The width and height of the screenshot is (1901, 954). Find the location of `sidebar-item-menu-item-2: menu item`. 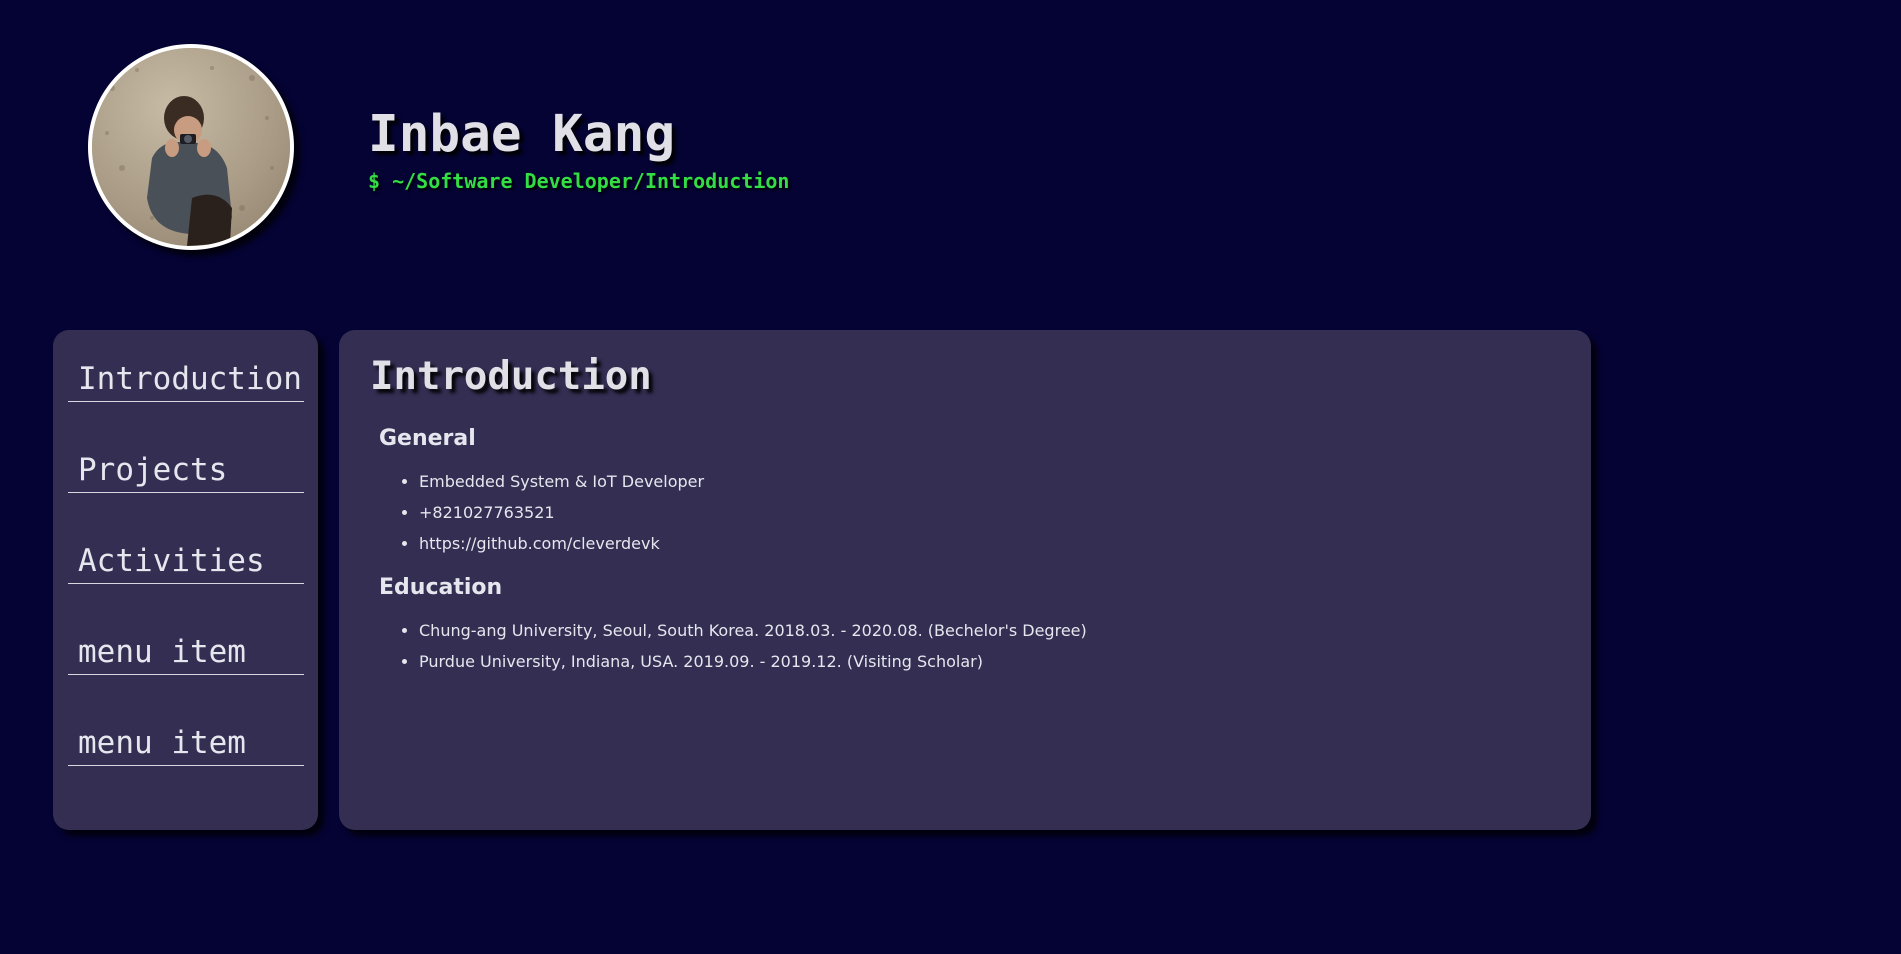

sidebar-item-menu-item-2: menu item is located at coordinates (186, 743).